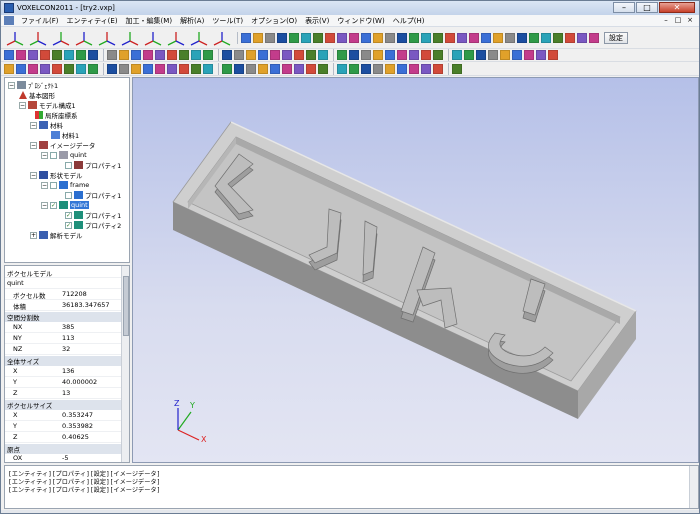  What do you see at coordinates (47, 105) in the screenshot?
I see `tree-node-model-config: − モデル構成1` at bounding box center [47, 105].